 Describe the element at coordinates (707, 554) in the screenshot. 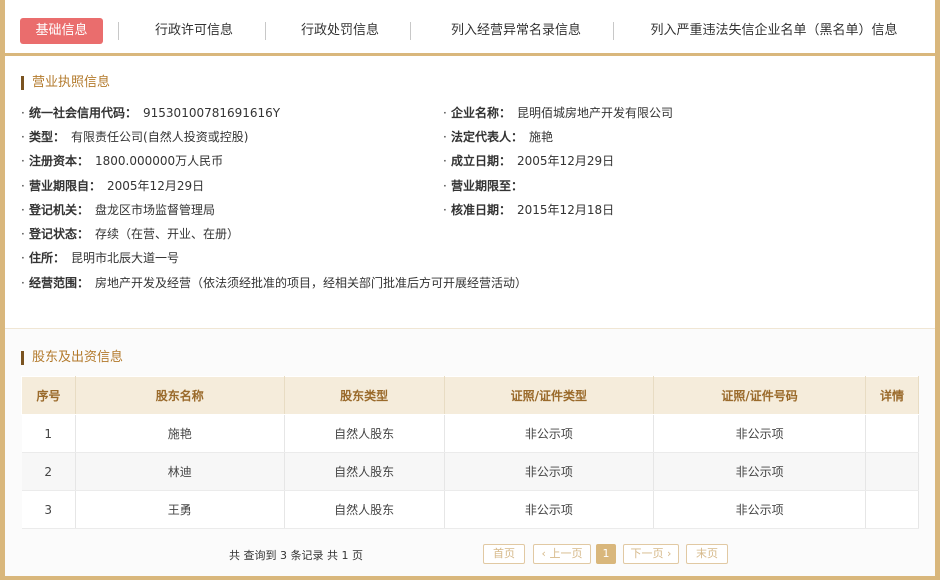

I see `pager-last-button: 末页` at that location.